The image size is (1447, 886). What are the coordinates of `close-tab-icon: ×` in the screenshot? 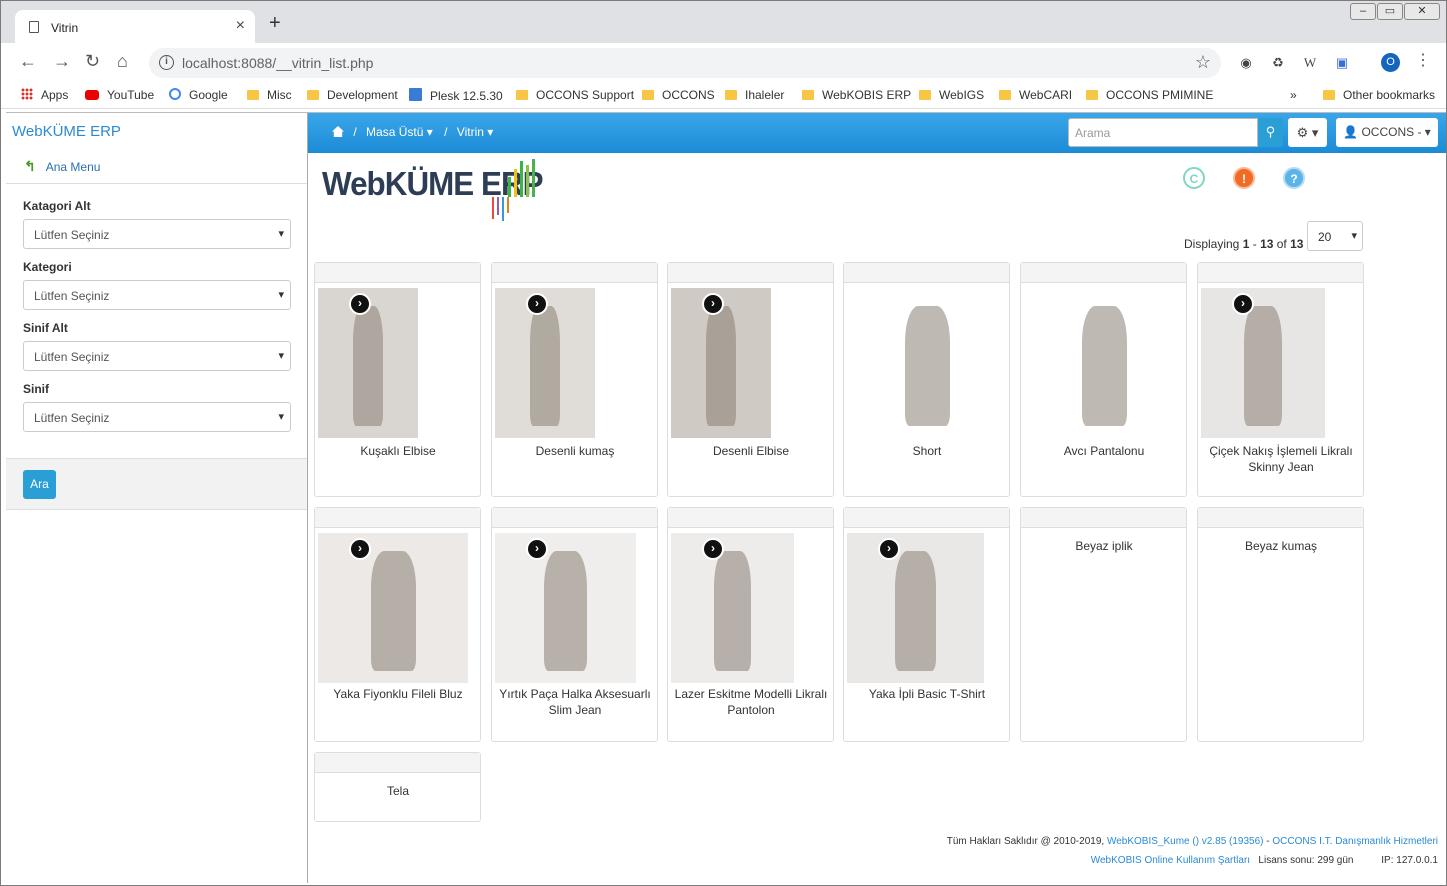 It's located at (240, 26).